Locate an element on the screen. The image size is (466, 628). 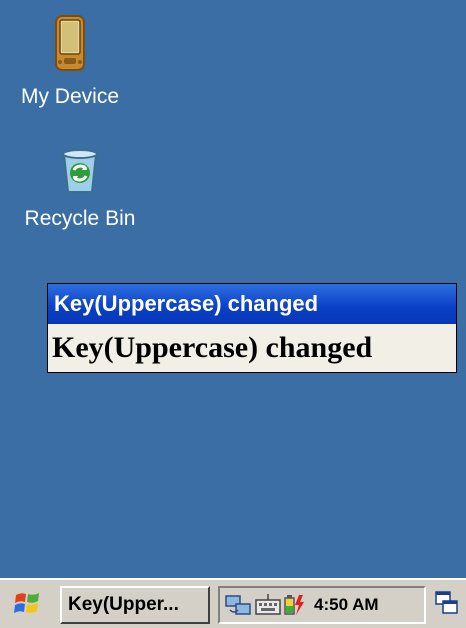
pda-device-icon is located at coordinates (70, 46).